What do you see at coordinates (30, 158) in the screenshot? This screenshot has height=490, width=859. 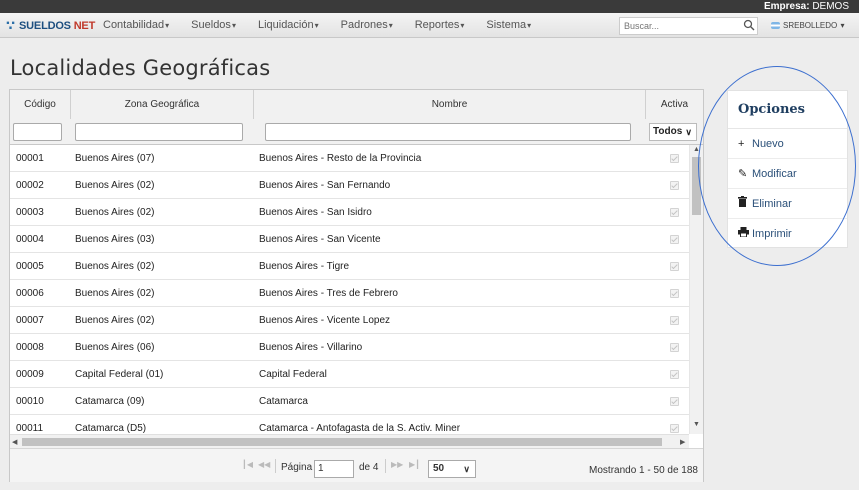 I see `cell-codigo: 00001` at bounding box center [30, 158].